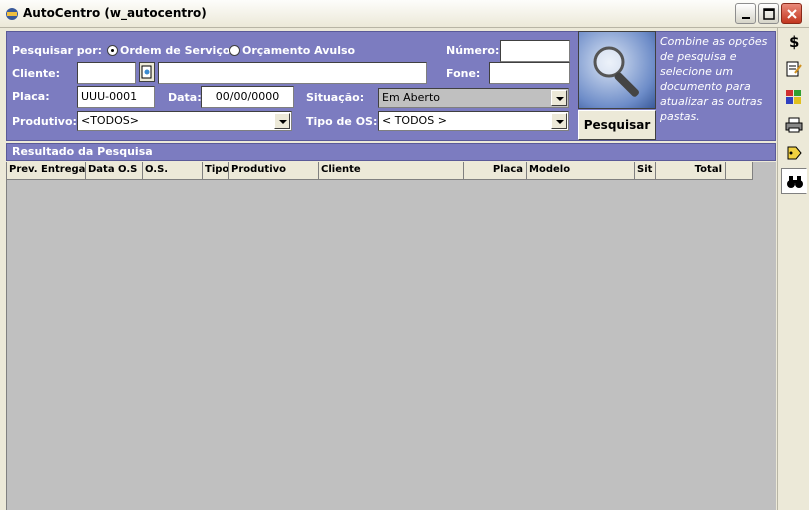 The height and width of the screenshot is (510, 809). Describe the element at coordinates (473, 50) in the screenshot. I see `number-label: Número:` at that location.